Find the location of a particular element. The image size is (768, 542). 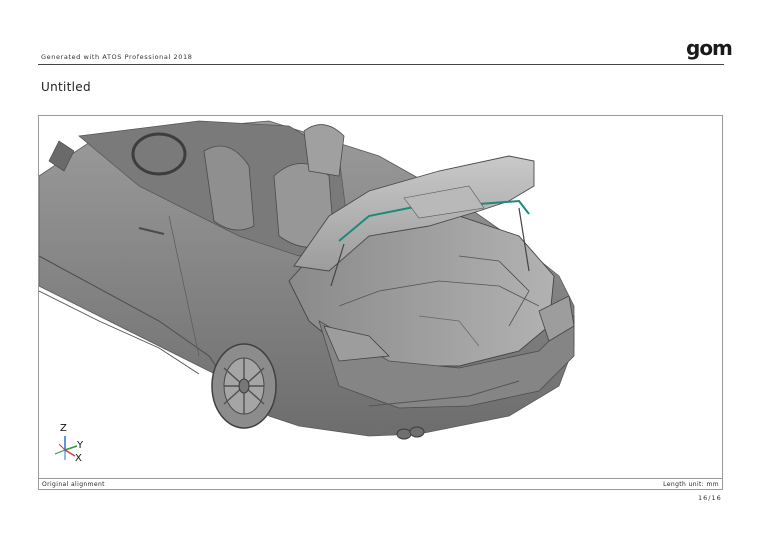

axis-y-label: Y is located at coordinates (80, 445).